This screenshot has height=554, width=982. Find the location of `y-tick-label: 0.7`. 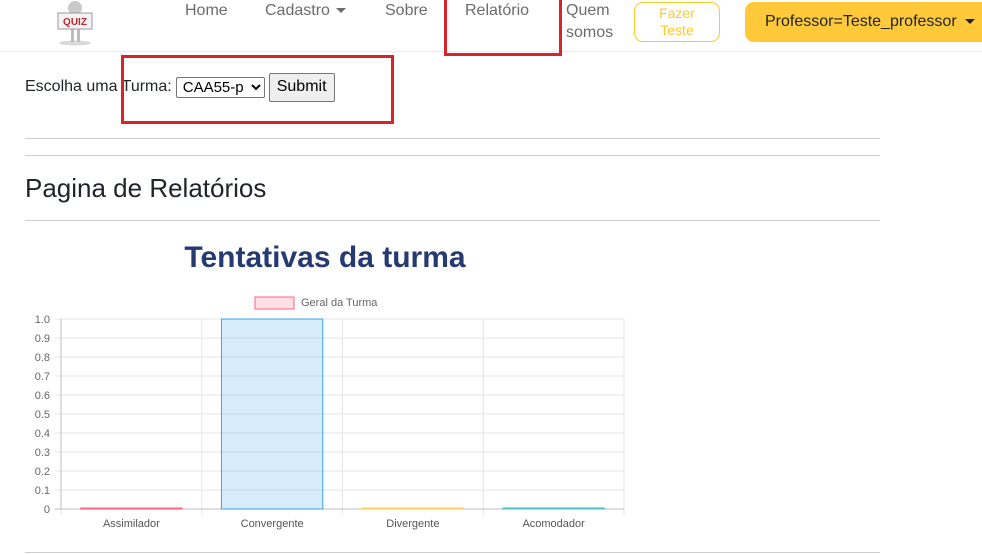

y-tick-label: 0.7 is located at coordinates (42, 377).